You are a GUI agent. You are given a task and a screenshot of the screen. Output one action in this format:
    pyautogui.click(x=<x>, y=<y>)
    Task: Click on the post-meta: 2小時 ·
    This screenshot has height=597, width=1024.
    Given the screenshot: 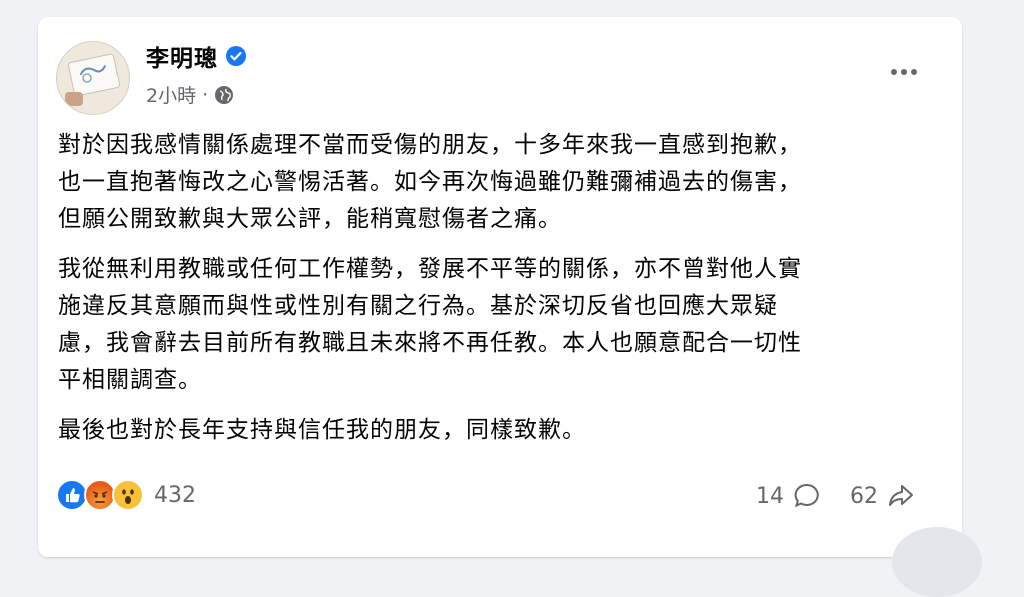 What is the action you would take?
    pyautogui.click(x=190, y=94)
    